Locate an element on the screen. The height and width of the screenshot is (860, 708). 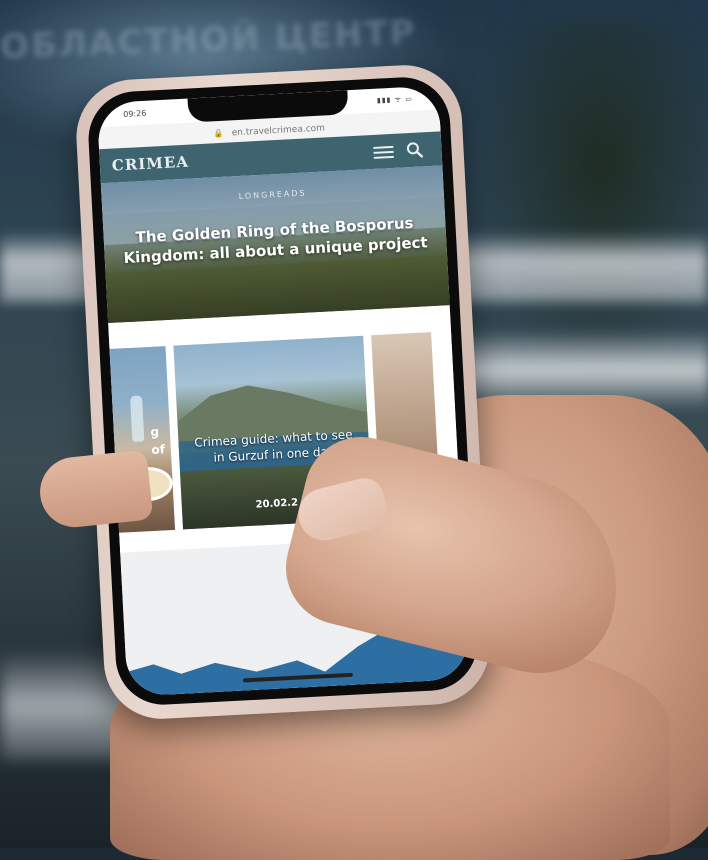
status-indicators: ▮▮▮ ᯤ ▭ is located at coordinates (395, 99).